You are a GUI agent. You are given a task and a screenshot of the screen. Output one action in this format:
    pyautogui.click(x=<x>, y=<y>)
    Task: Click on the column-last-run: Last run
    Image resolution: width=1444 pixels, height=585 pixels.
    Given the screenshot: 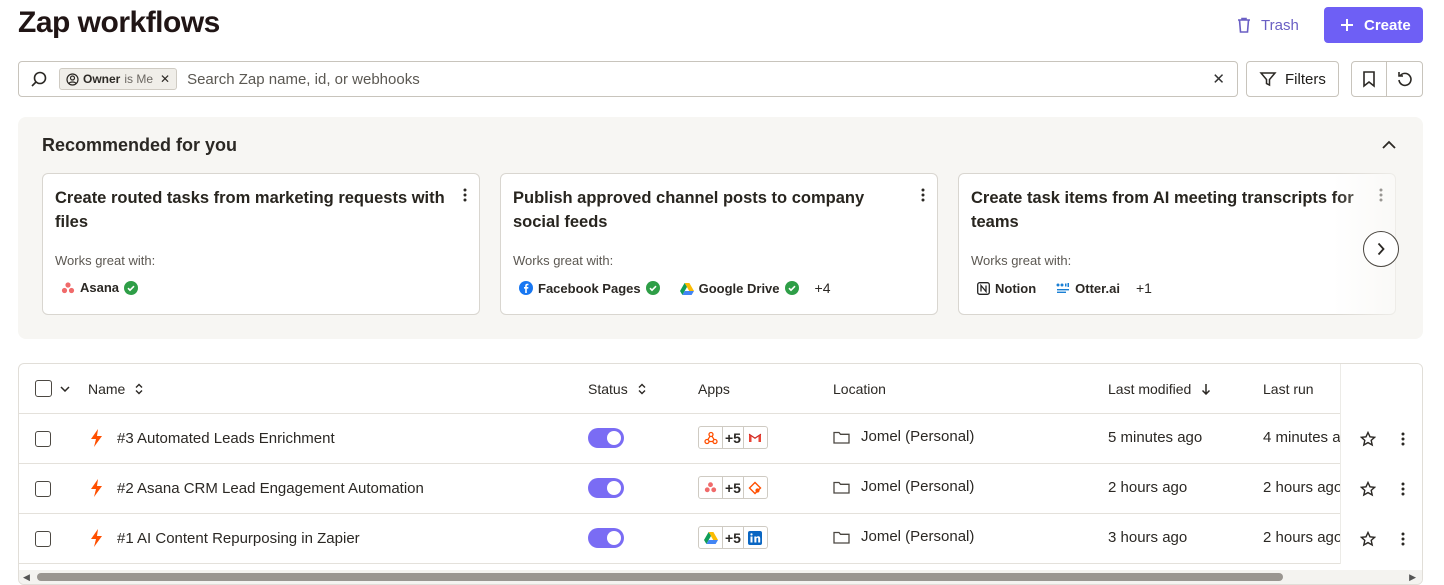 What is the action you would take?
    pyautogui.click(x=1288, y=389)
    